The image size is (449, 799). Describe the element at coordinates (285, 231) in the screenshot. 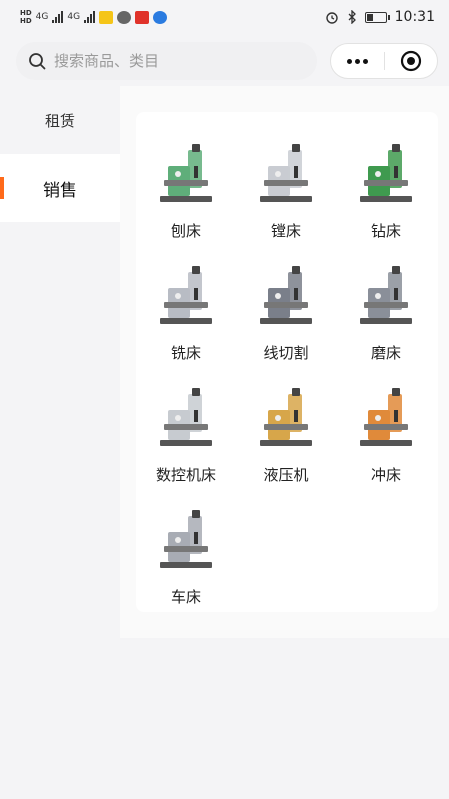

I see `product-label: 镗床` at that location.